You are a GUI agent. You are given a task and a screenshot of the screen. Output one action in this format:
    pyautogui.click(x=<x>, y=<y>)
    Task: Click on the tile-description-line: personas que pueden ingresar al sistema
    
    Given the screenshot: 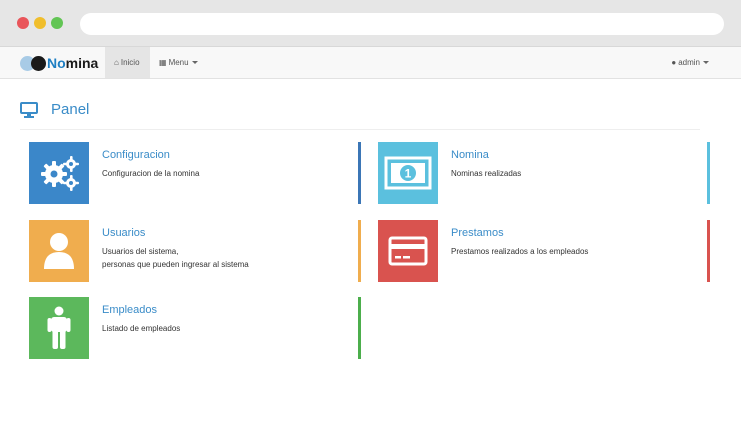 What is the action you would take?
    pyautogui.click(x=175, y=264)
    